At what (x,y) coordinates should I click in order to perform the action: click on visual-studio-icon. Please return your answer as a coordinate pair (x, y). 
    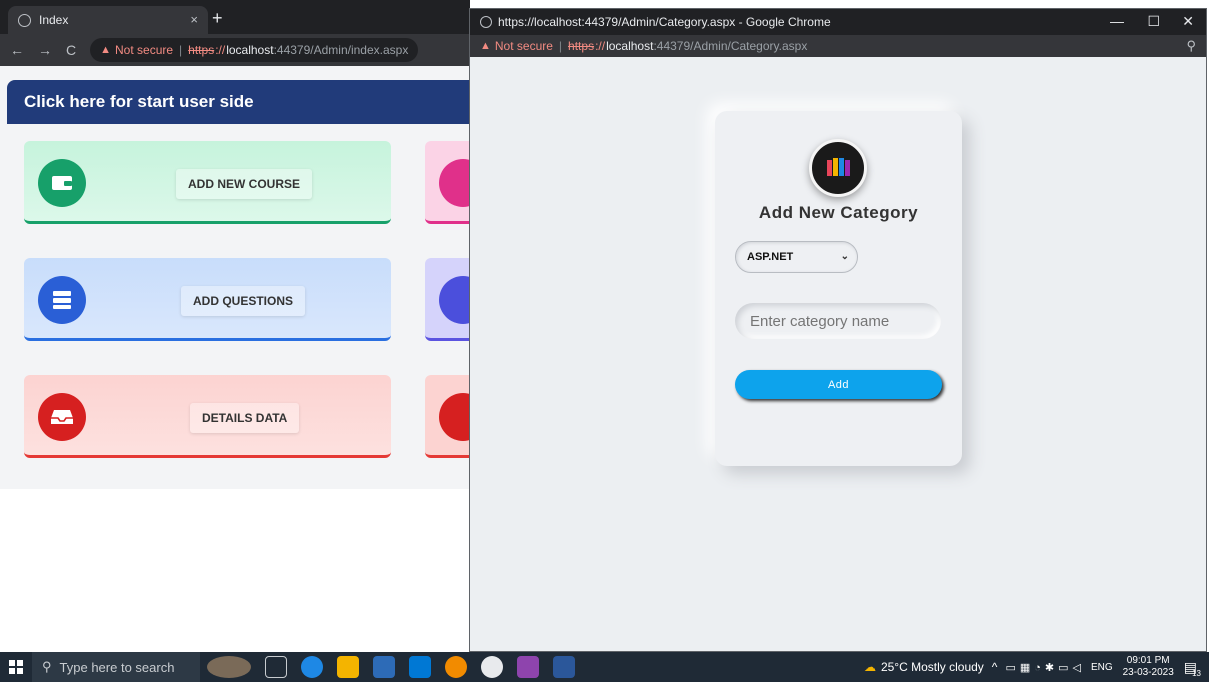
    Looking at the image, I should click on (528, 667).